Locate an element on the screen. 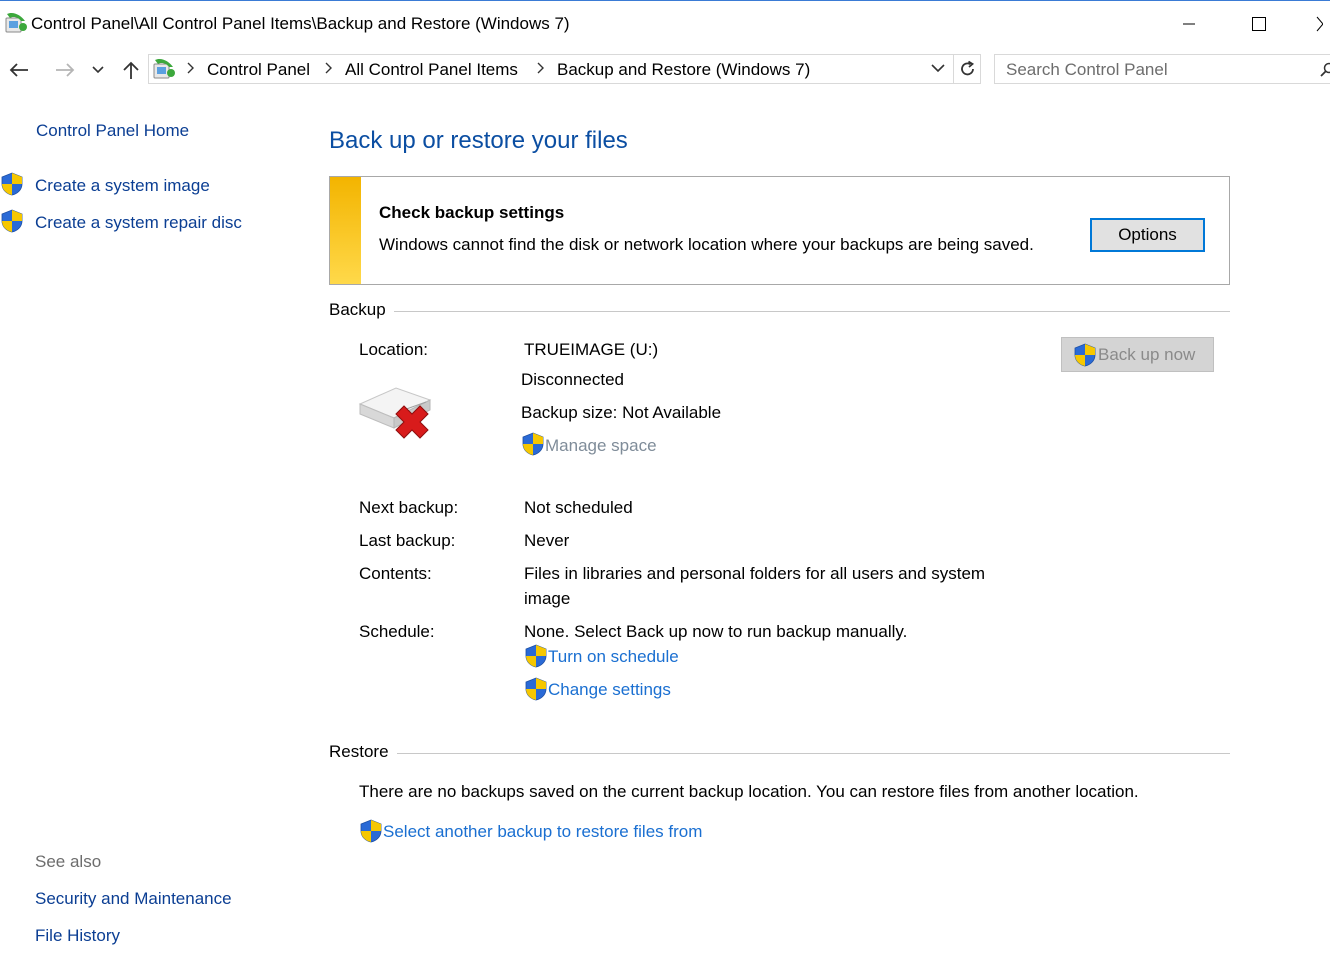 This screenshot has height=969, width=1330. arrow-up-icon is located at coordinates (131, 70).